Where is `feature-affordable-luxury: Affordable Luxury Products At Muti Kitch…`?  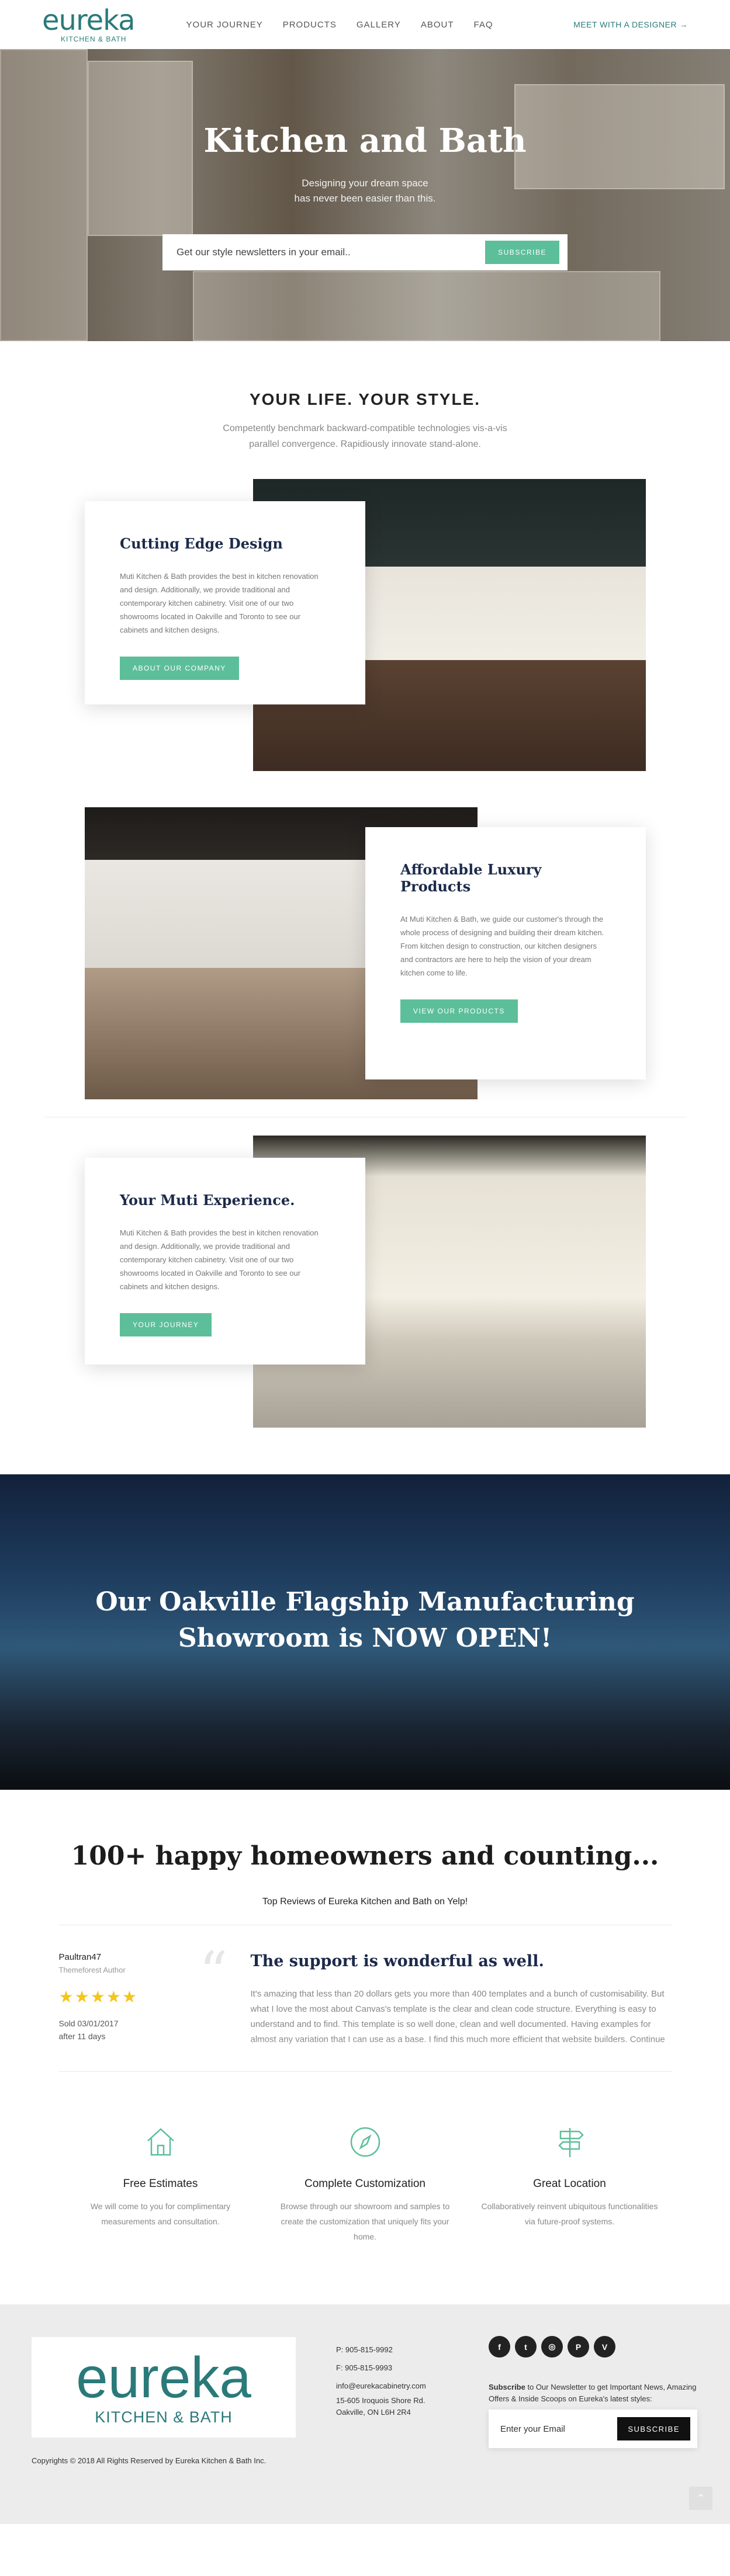 feature-affordable-luxury: Affordable Luxury Products At Muti Kitch… is located at coordinates (365, 953).